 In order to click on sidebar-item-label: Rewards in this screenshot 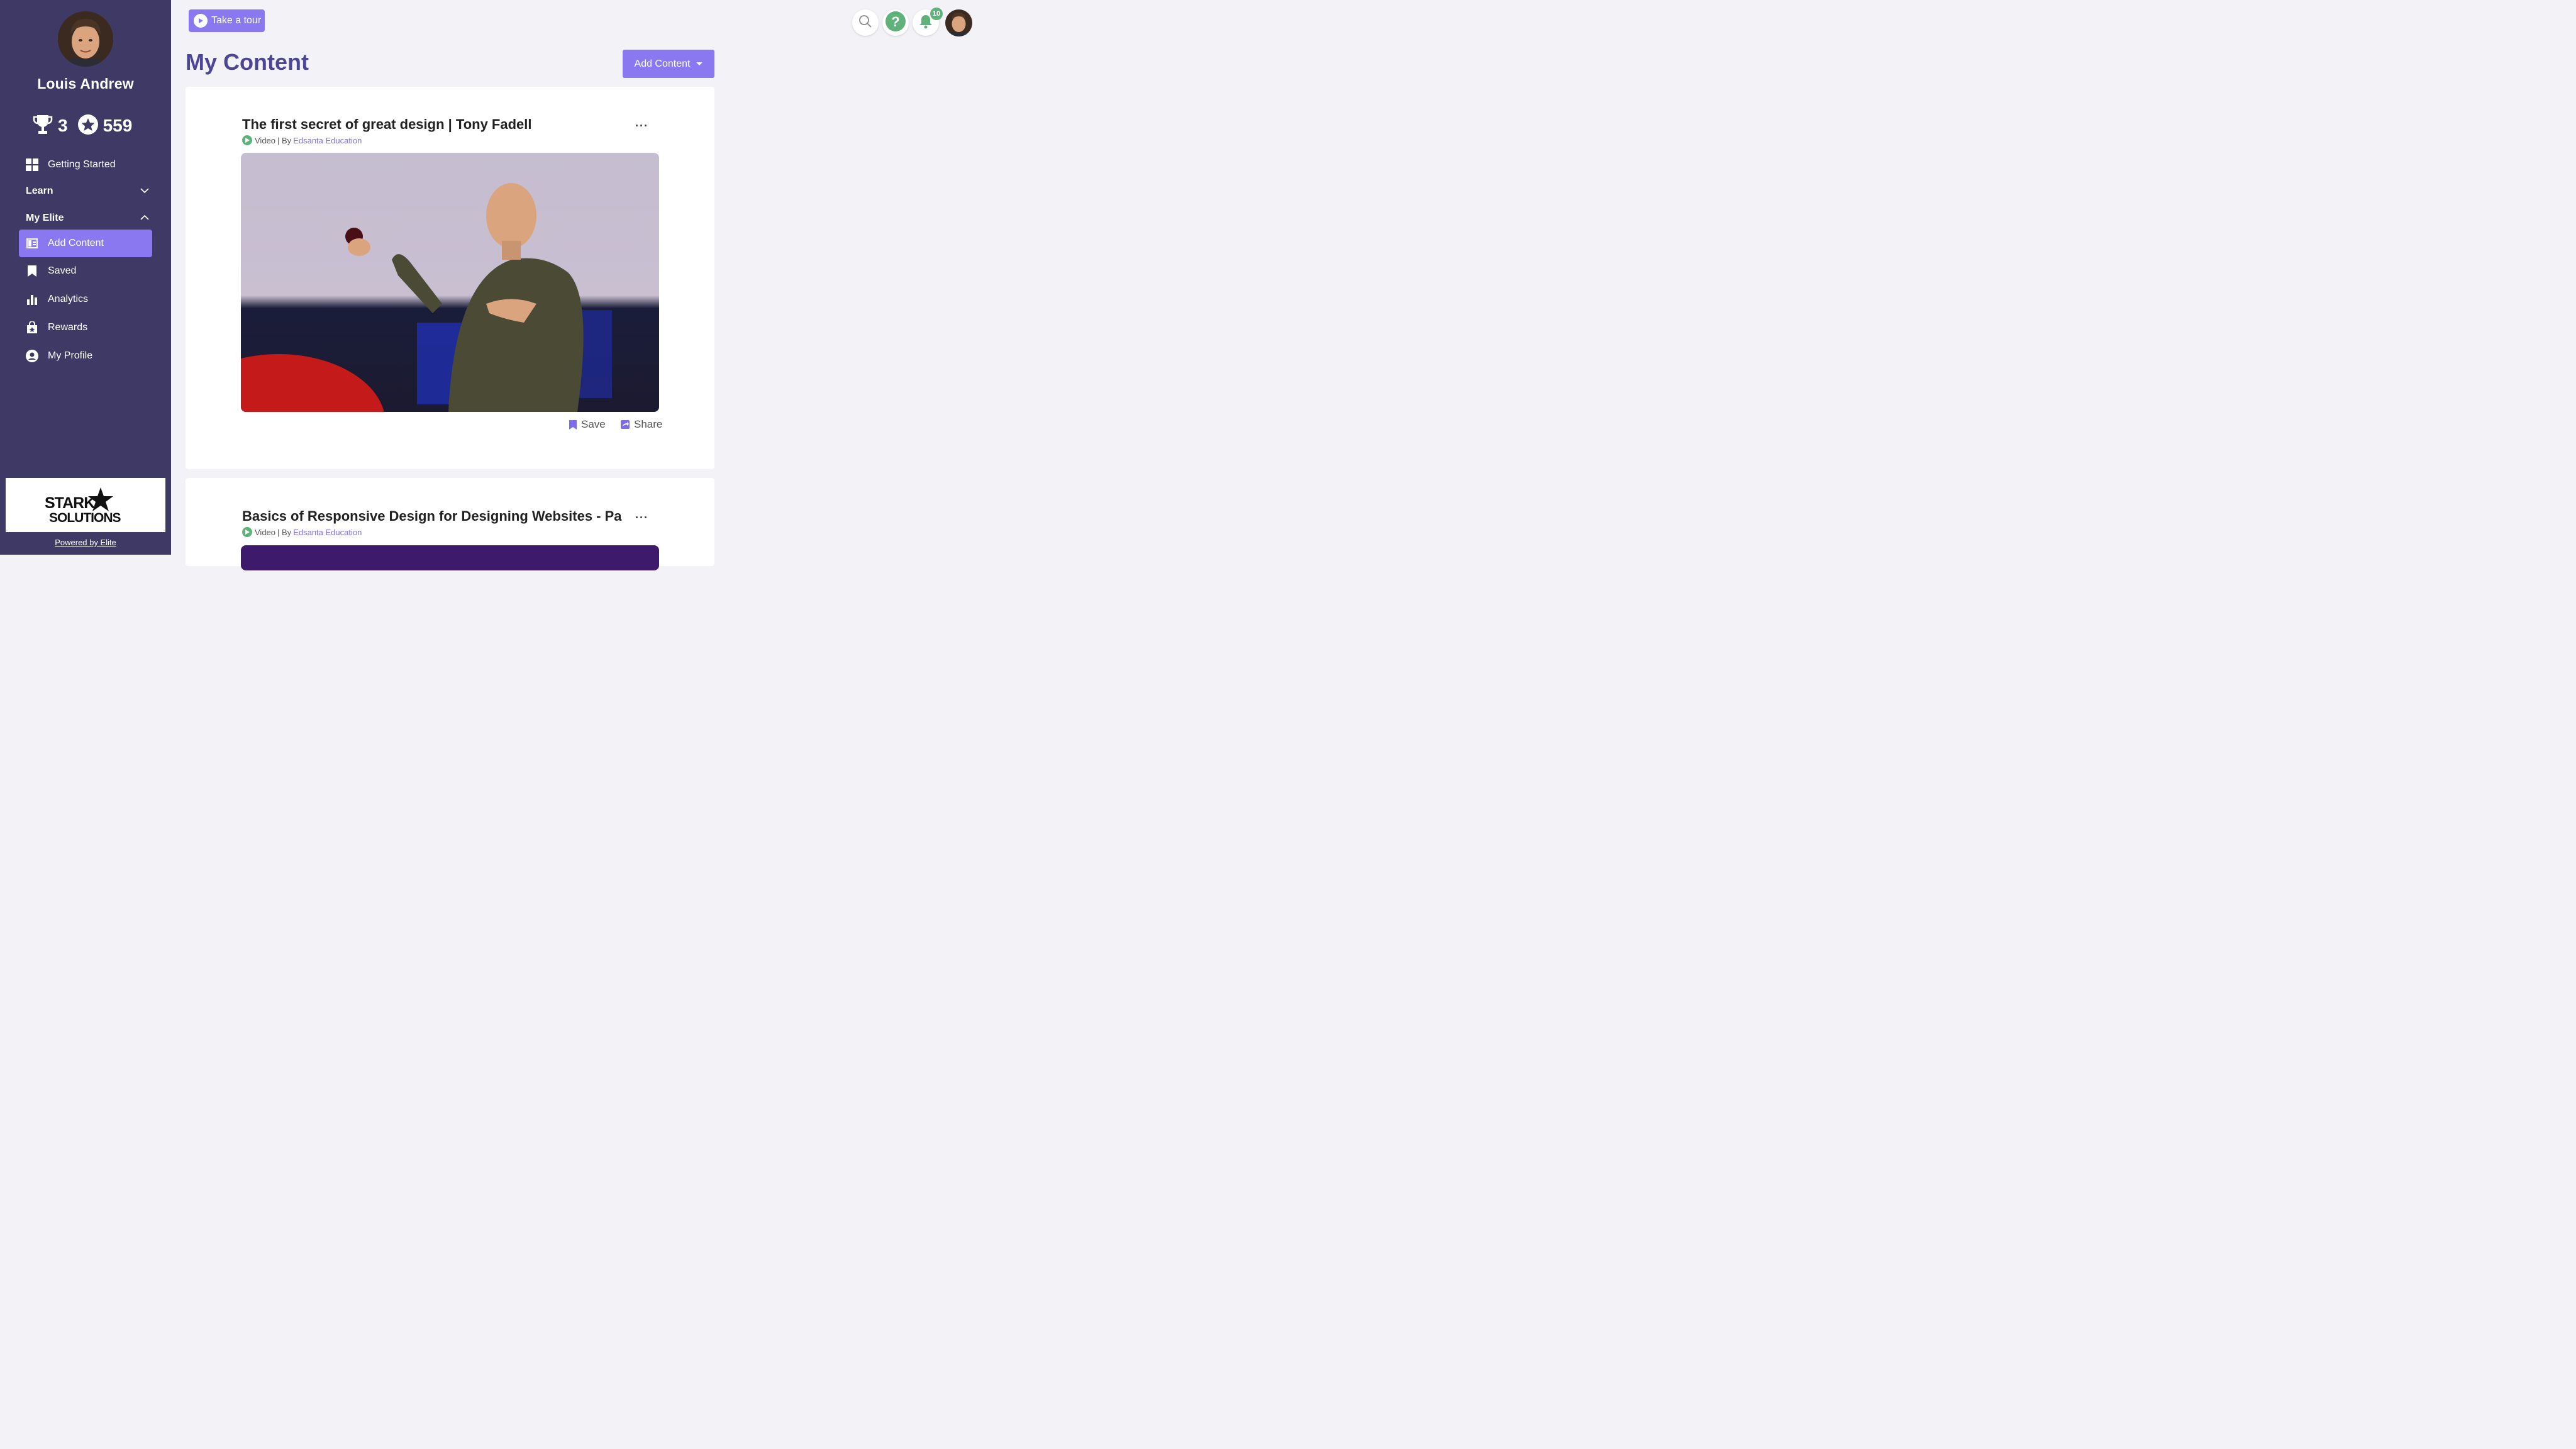, I will do `click(68, 327)`.